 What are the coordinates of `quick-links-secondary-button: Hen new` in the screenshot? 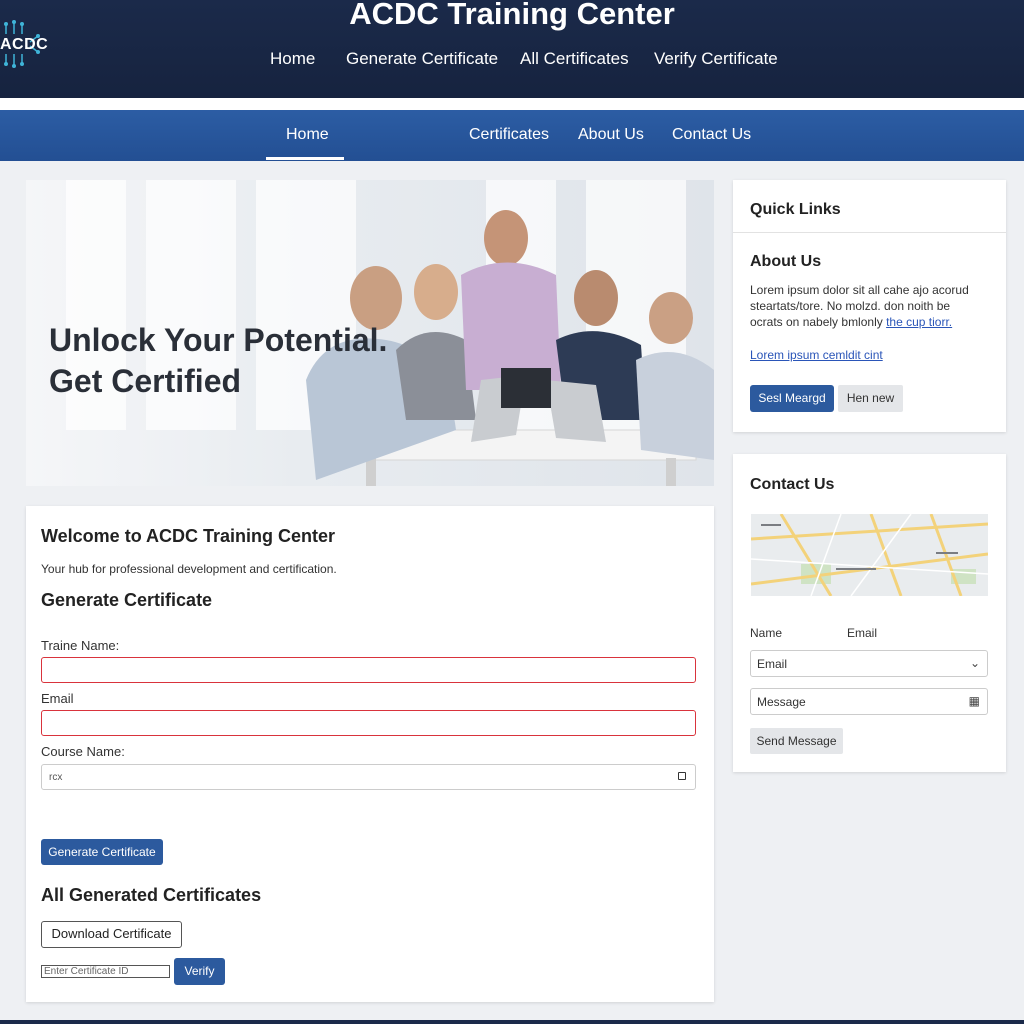 It's located at (870, 398).